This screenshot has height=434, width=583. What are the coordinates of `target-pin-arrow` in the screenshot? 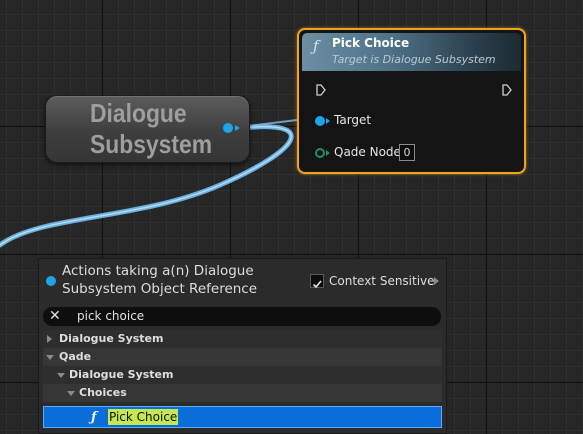 It's located at (328, 121).